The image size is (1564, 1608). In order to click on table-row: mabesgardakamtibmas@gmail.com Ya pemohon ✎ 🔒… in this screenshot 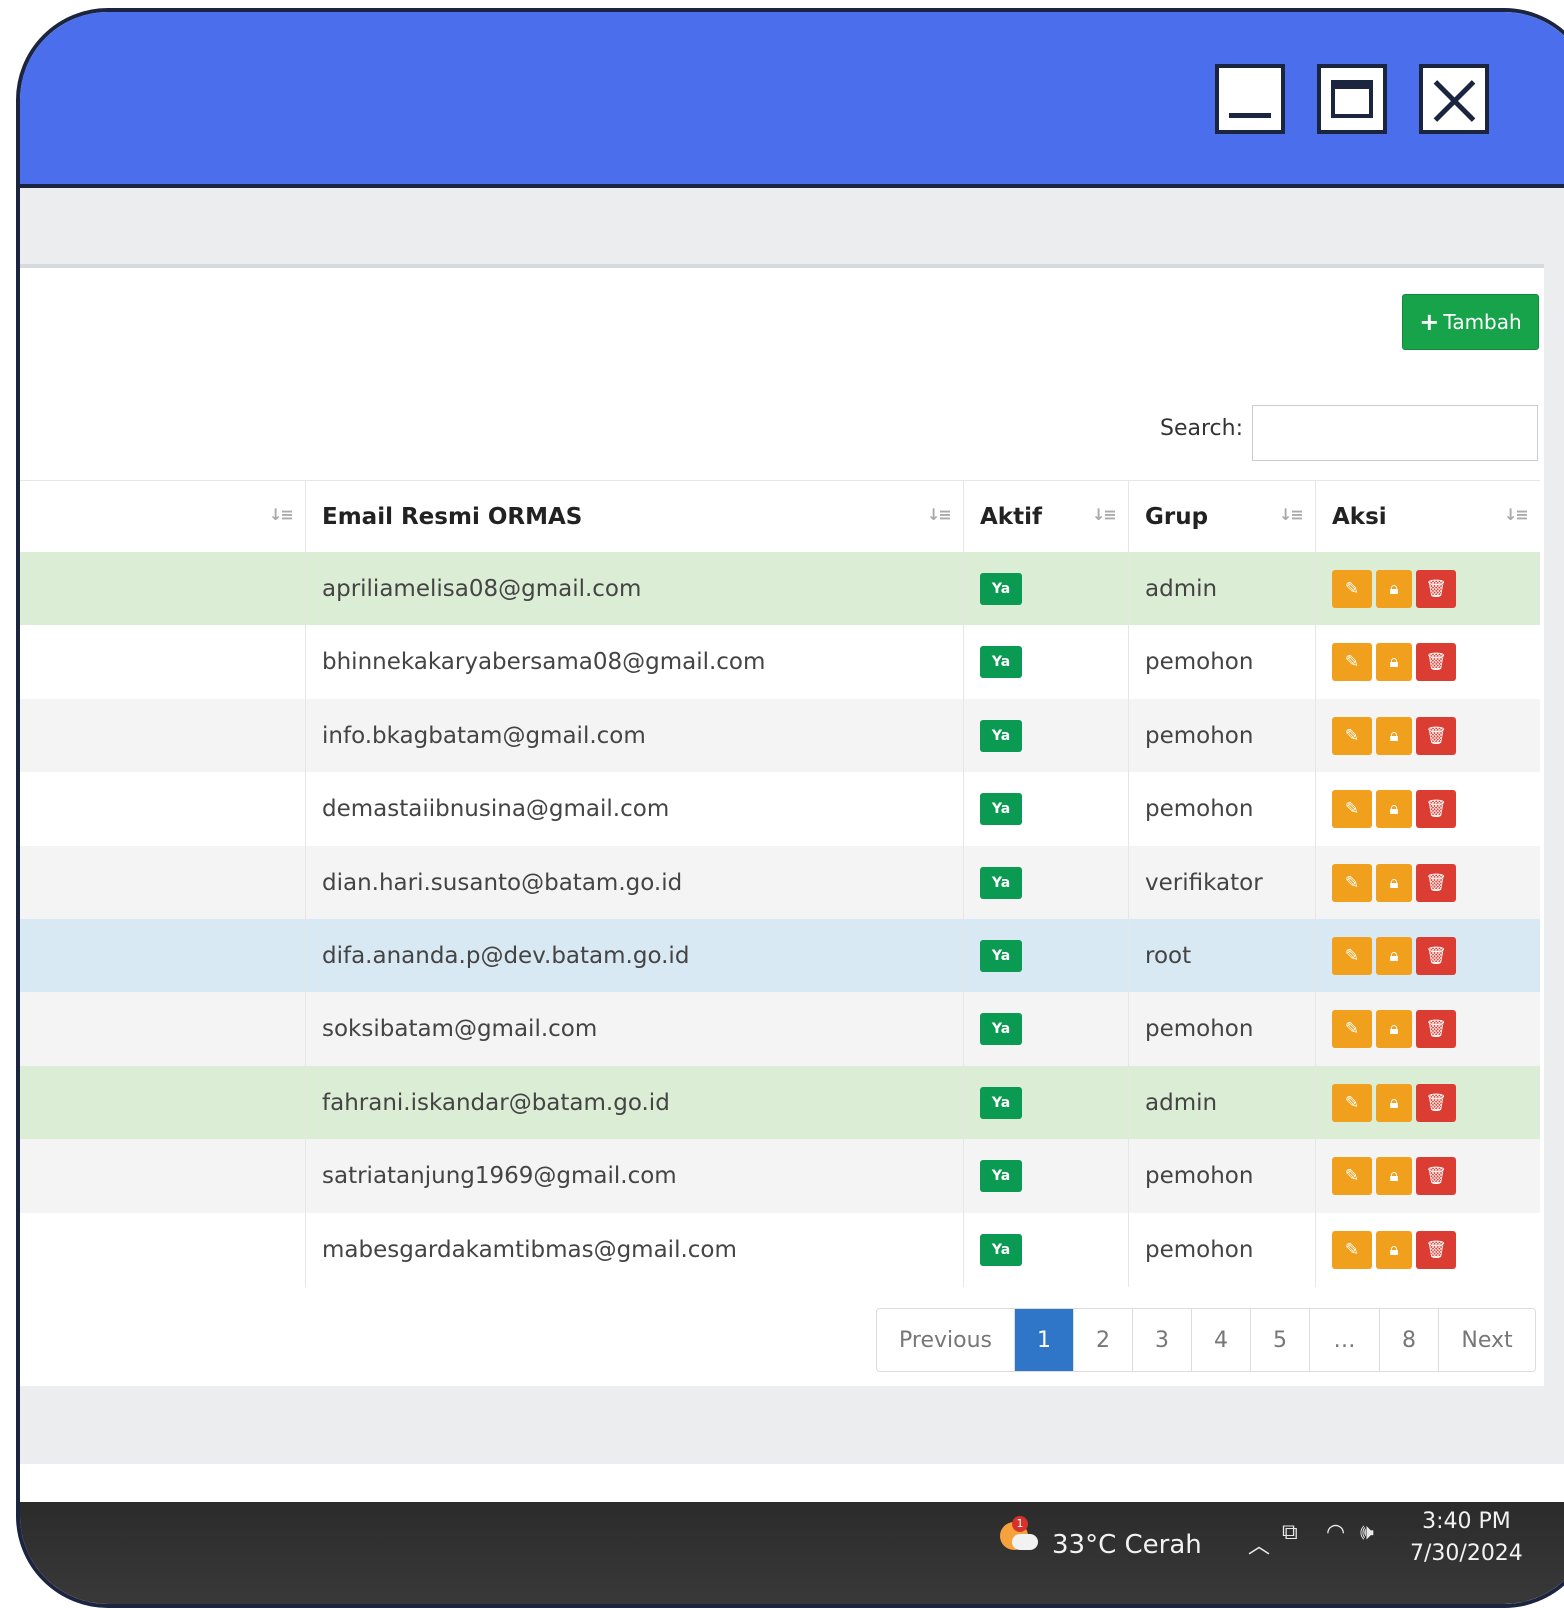, I will do `click(780, 1249)`.